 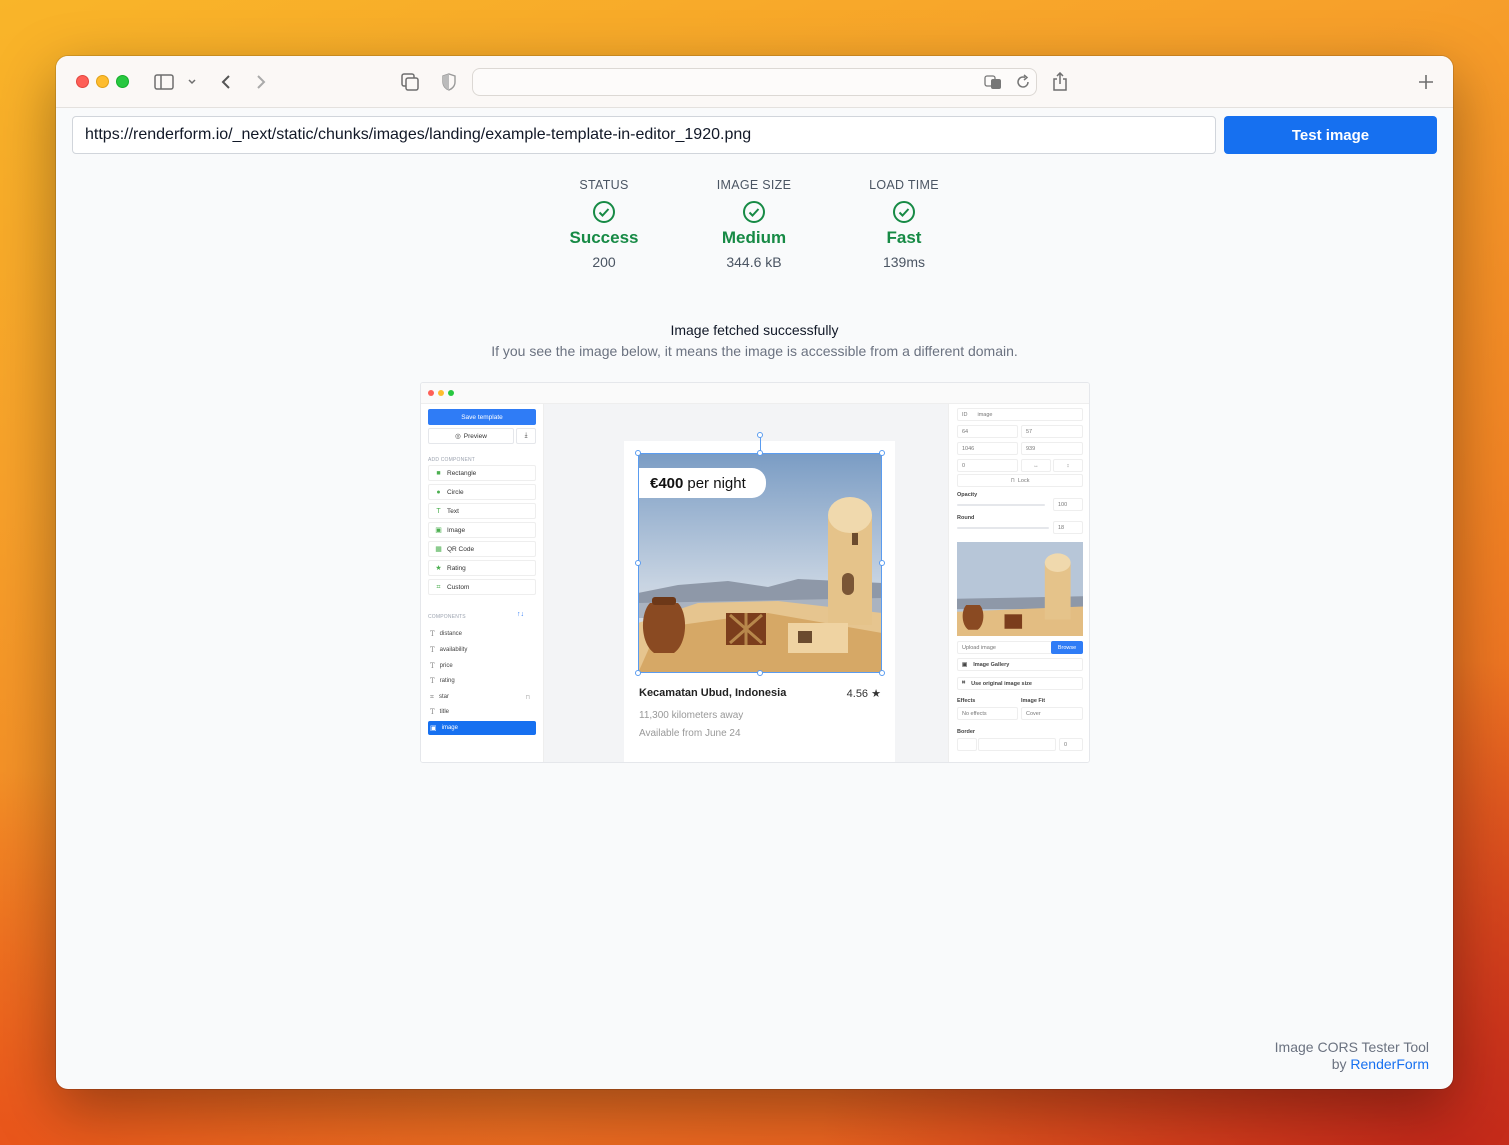 What do you see at coordinates (904, 237) in the screenshot?
I see `stat-value: Fast` at bounding box center [904, 237].